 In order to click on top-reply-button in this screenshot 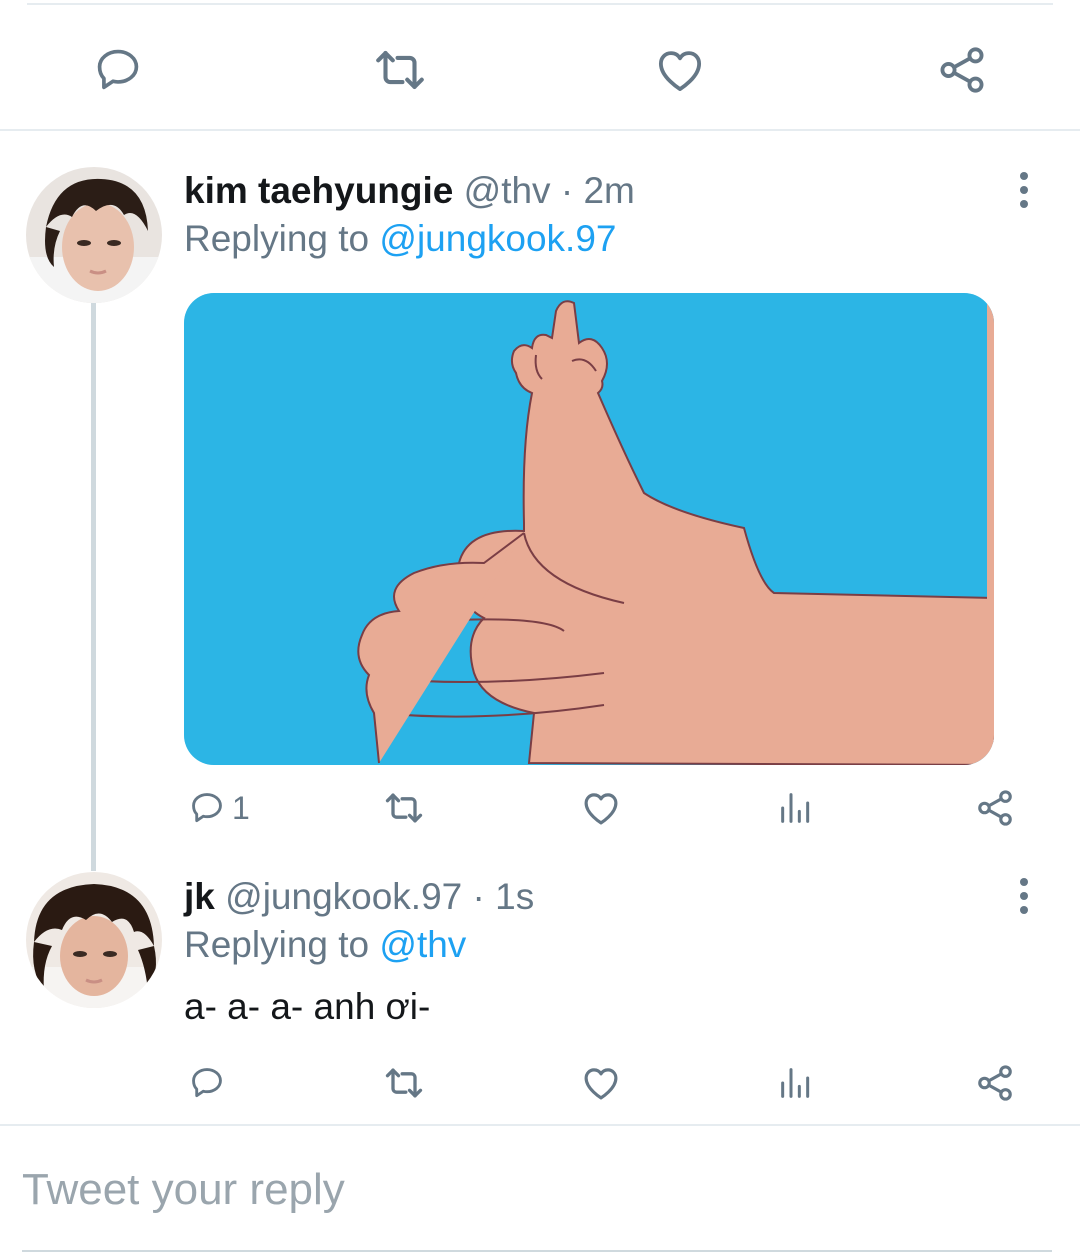, I will do `click(118, 70)`.